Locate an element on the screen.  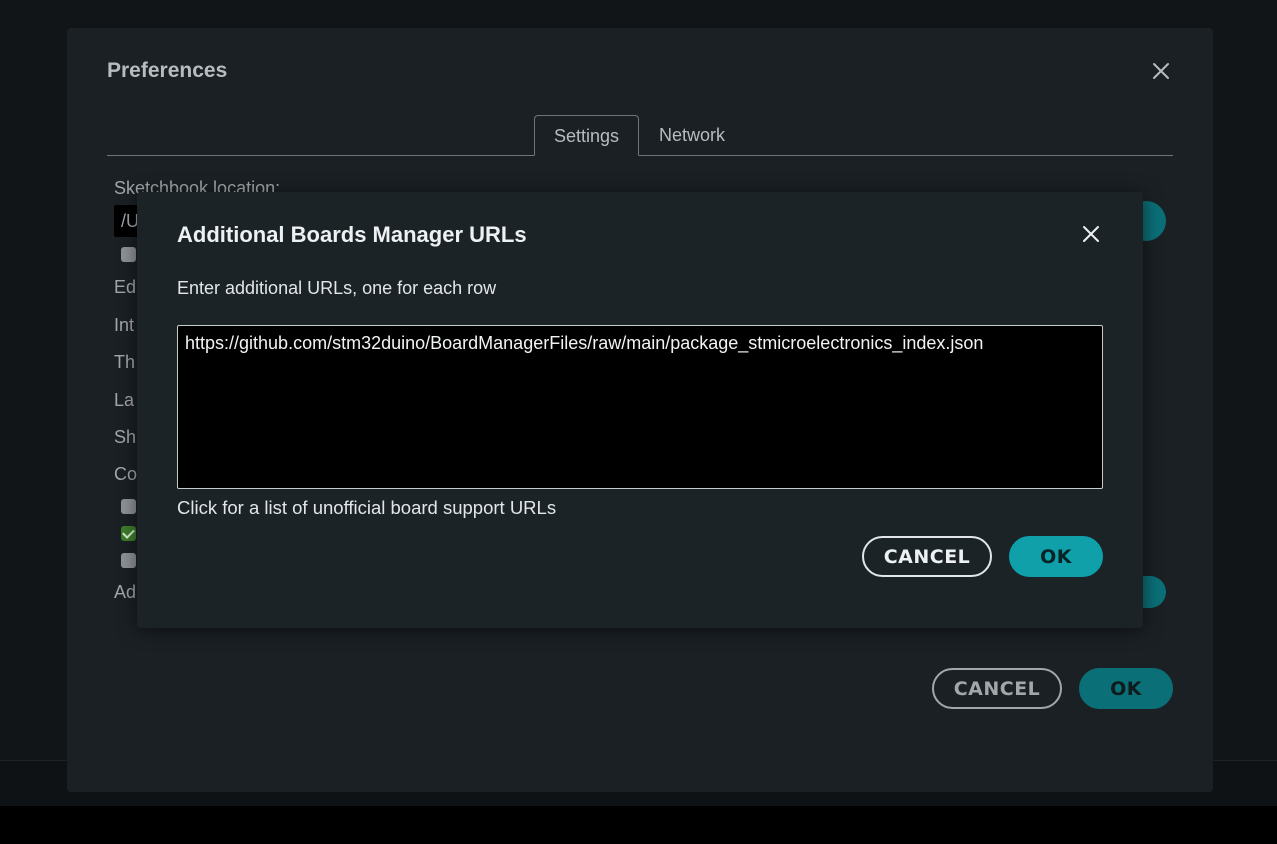
preferences-ok-button: OK is located at coordinates (1126, 688).